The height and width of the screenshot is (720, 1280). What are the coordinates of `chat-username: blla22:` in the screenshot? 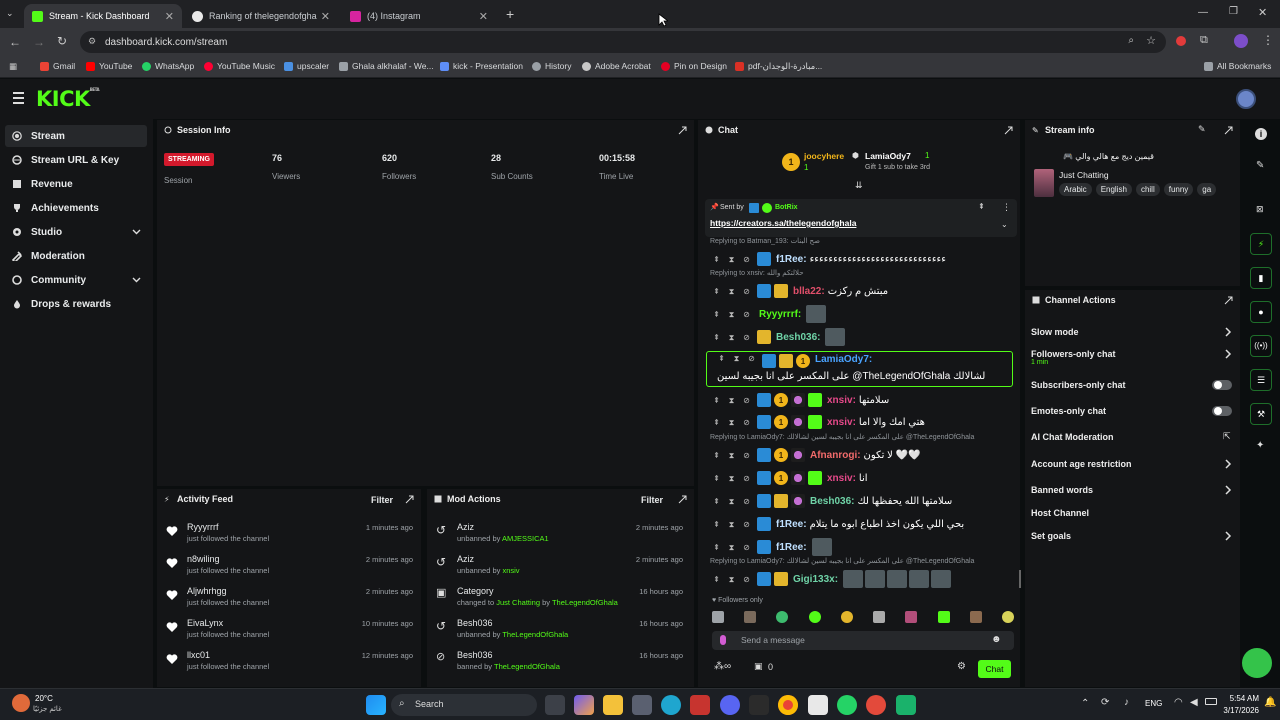 It's located at (809, 291).